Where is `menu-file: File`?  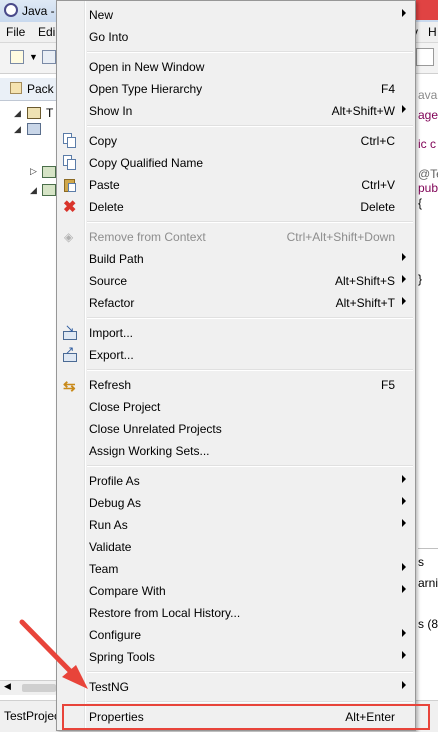 menu-file: File is located at coordinates (15, 32).